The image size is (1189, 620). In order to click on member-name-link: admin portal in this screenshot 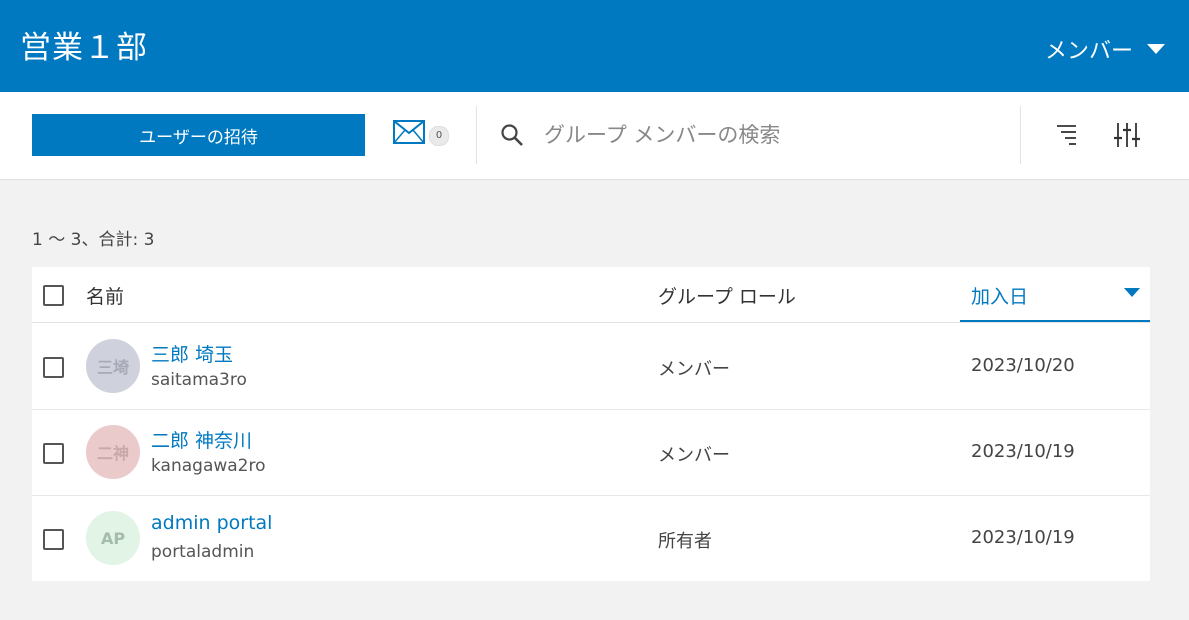, I will do `click(211, 523)`.